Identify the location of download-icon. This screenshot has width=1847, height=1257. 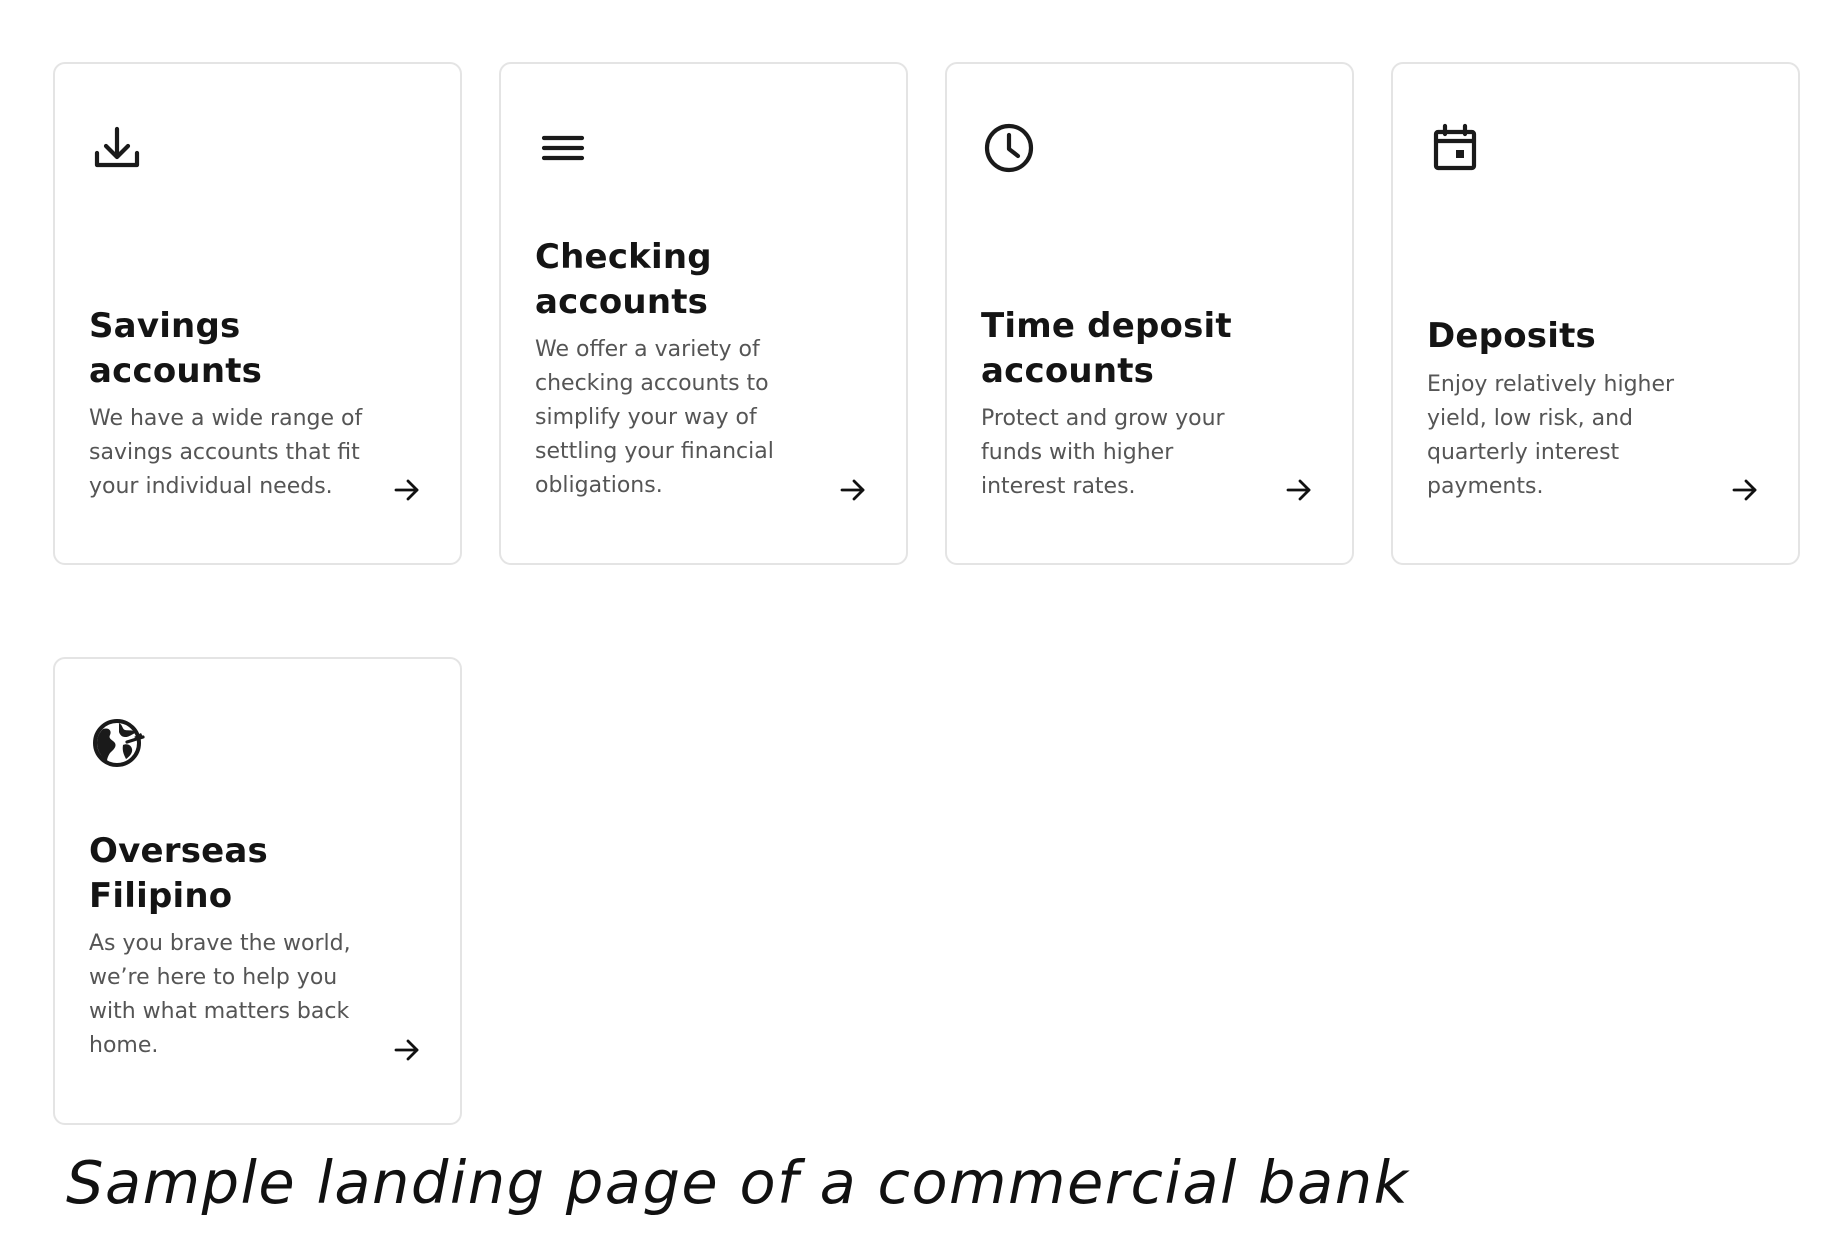
(117, 148).